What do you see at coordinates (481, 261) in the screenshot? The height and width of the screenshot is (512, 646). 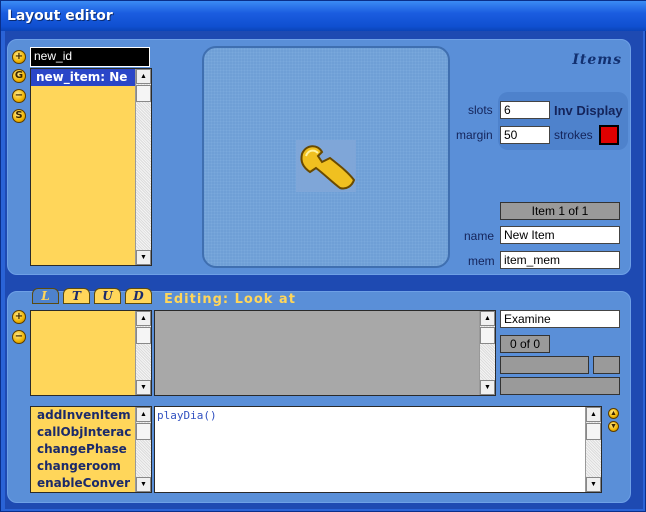 I see `mem-label: mem` at bounding box center [481, 261].